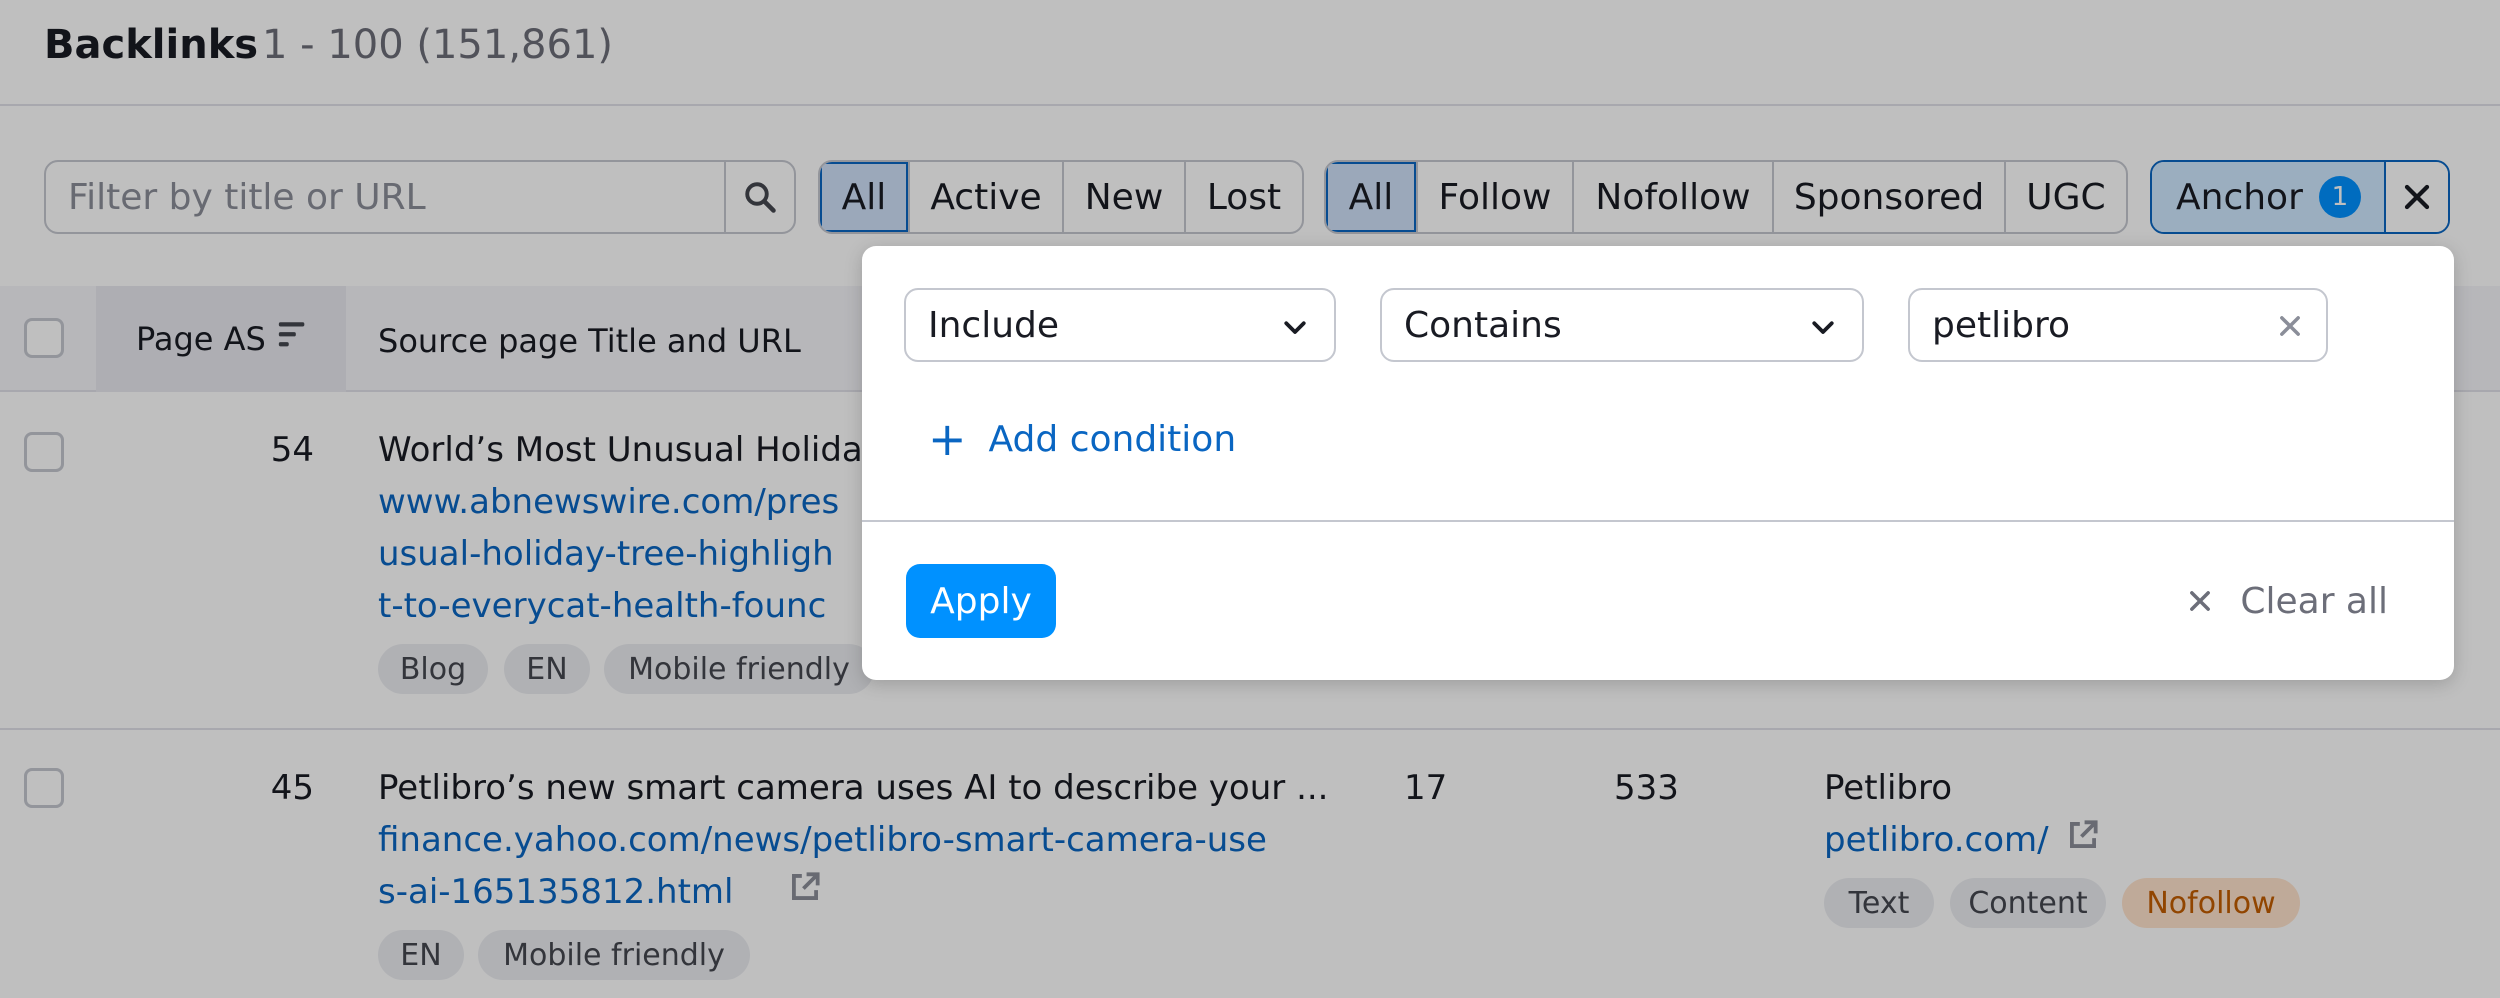 The width and height of the screenshot is (2500, 998). Describe the element at coordinates (1483, 325) in the screenshot. I see `match-type-select-value: Contains` at that location.